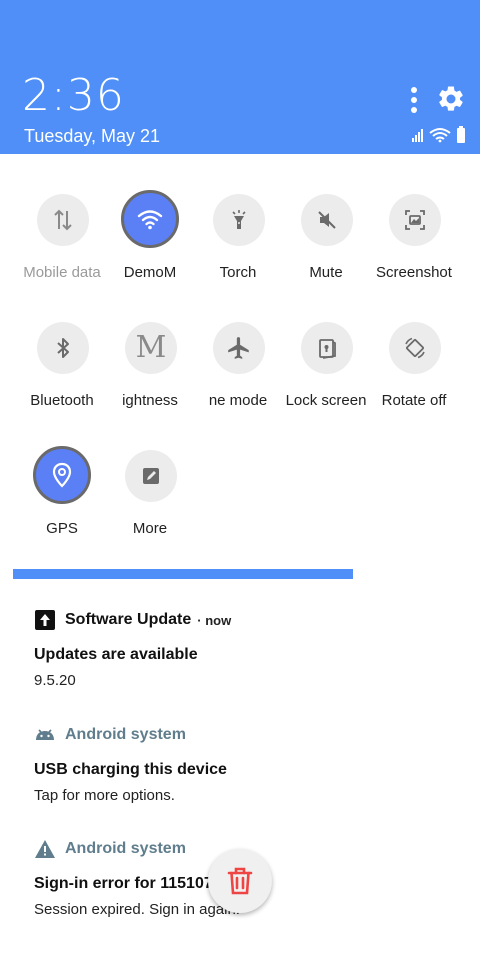 This screenshot has height=960, width=480. I want to click on tile-brightness: M ightness, so click(150, 345).